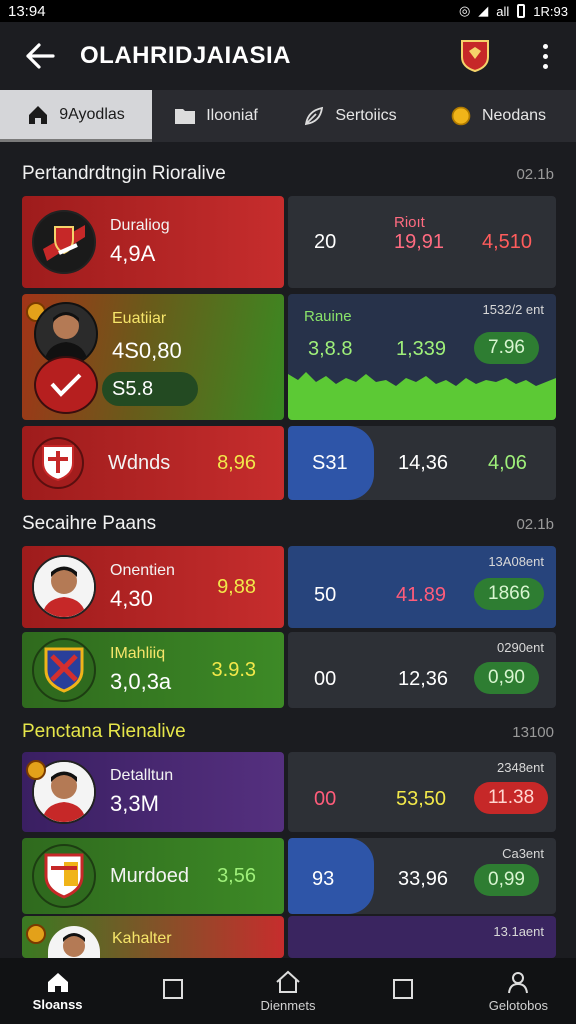 The height and width of the screenshot is (1024, 576). I want to click on team-card: Duraliog 4,9A, so click(153, 242).